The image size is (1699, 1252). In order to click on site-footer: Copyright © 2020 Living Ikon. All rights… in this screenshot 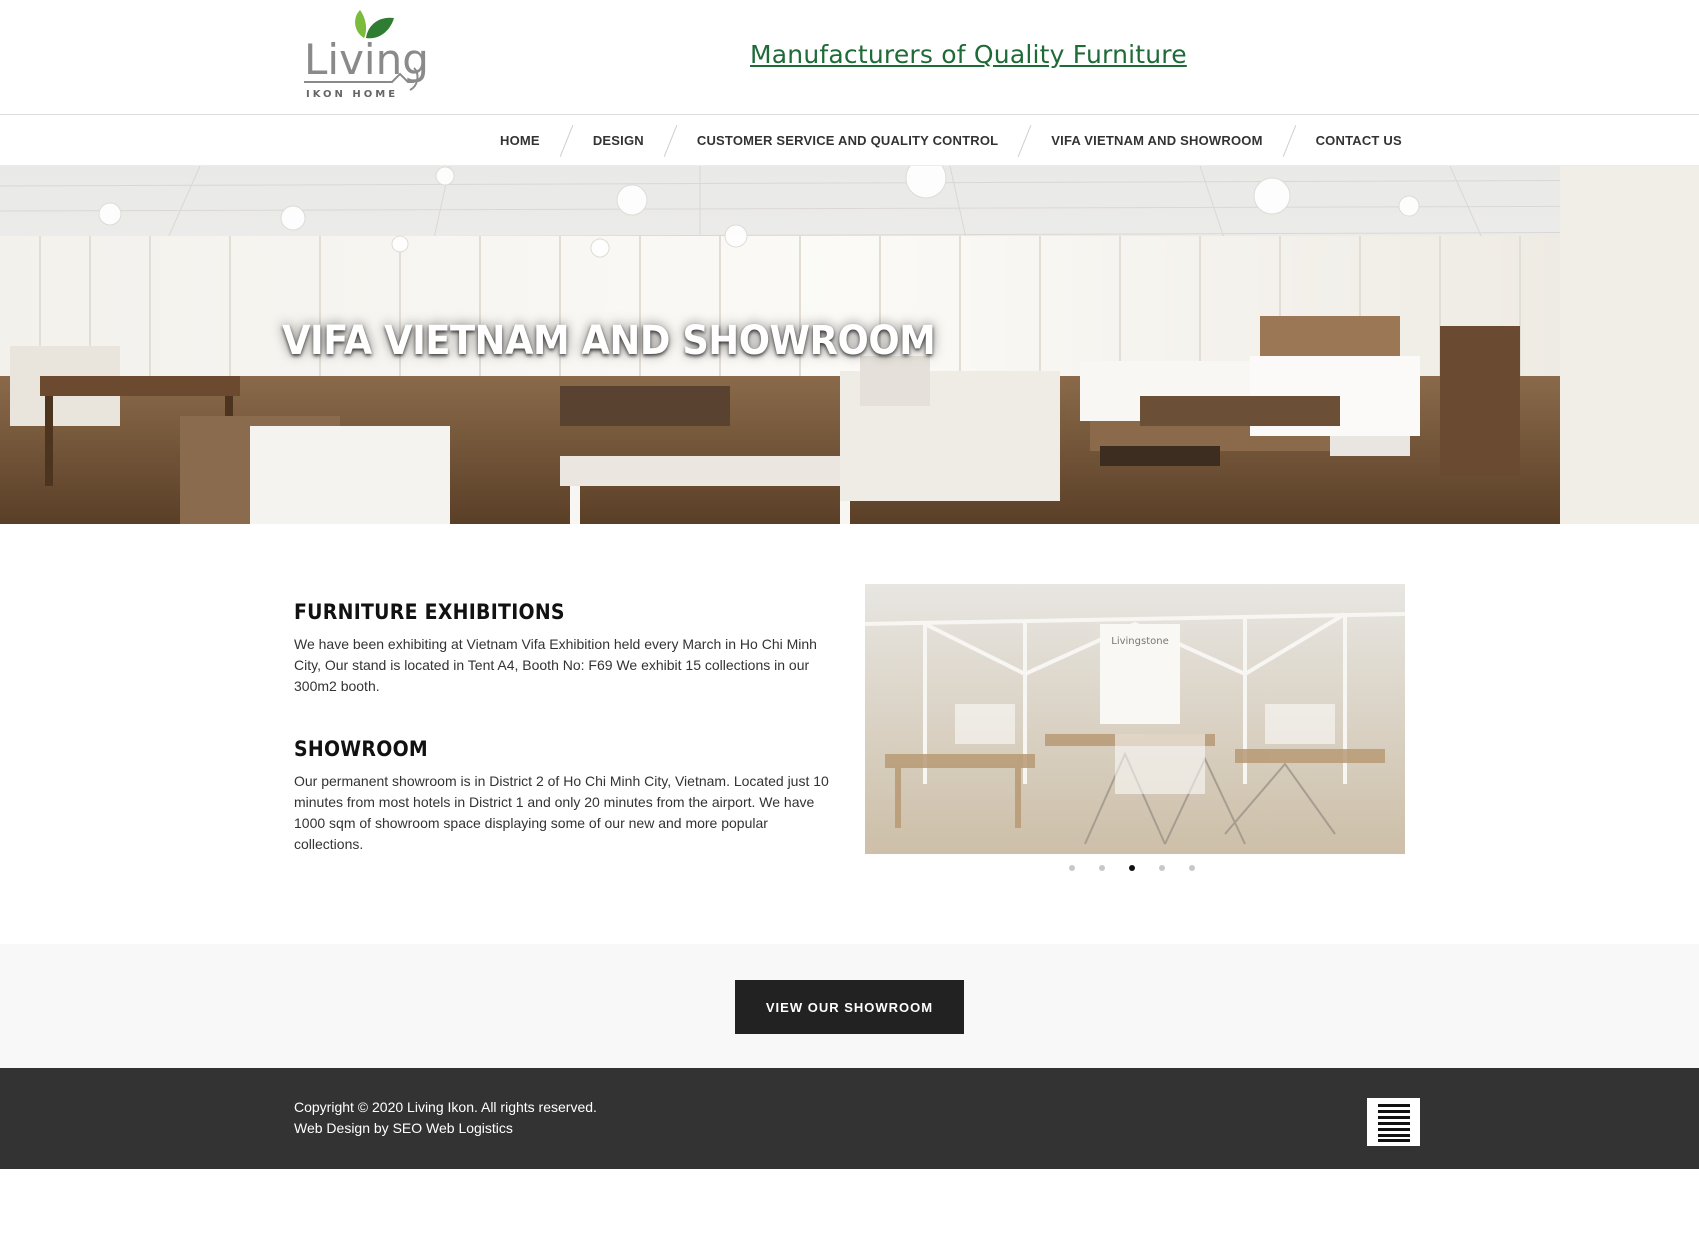, I will do `click(849, 1118)`.